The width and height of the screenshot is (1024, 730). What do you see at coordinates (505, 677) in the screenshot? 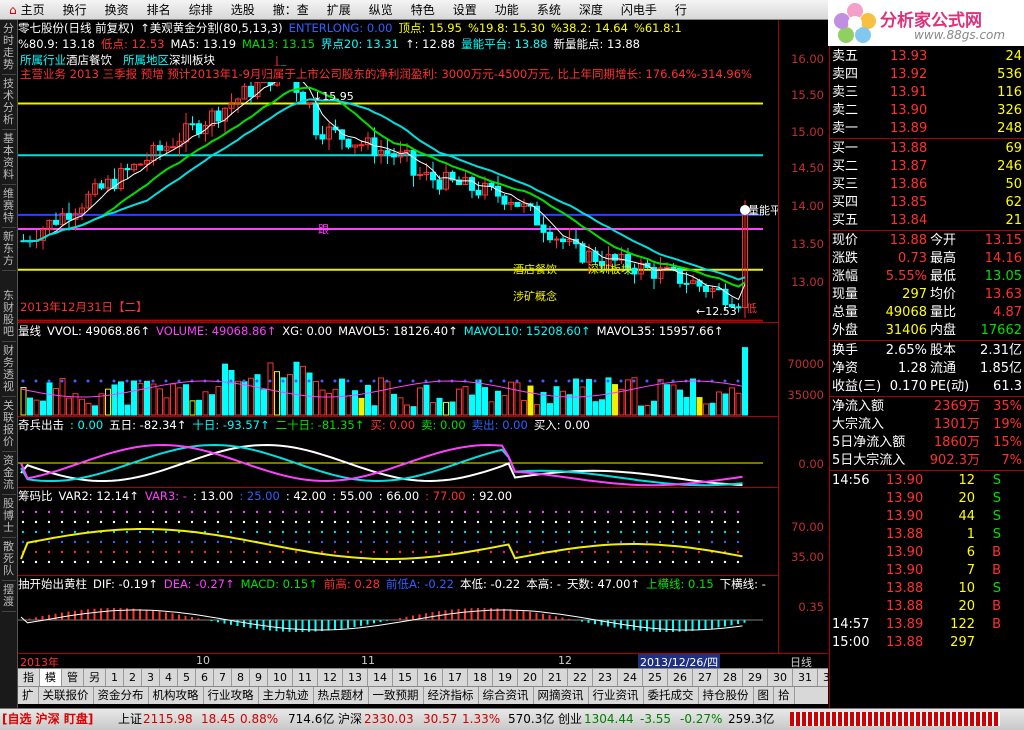
I see `indicator-tab: 19` at bounding box center [505, 677].